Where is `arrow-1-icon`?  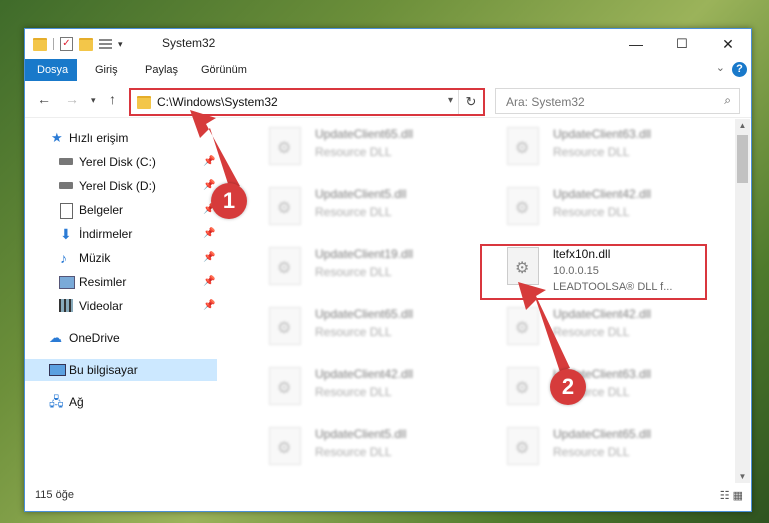
arrow-1-icon is located at coordinates (215, 150).